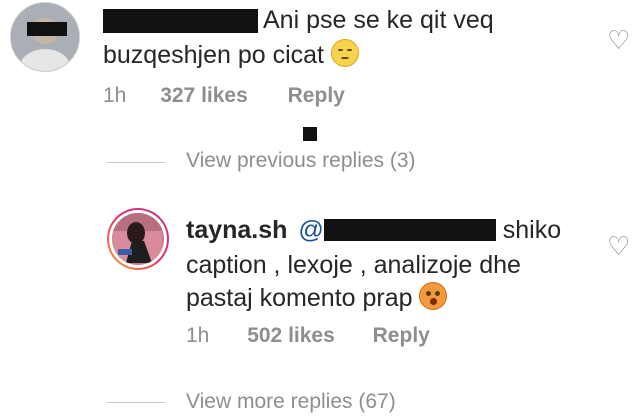 This screenshot has height=418, width=640. What do you see at coordinates (344, 53) in the screenshot?
I see `relieved-face-icon` at bounding box center [344, 53].